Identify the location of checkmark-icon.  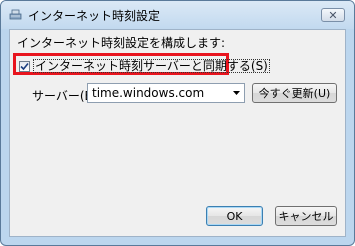
(24, 66).